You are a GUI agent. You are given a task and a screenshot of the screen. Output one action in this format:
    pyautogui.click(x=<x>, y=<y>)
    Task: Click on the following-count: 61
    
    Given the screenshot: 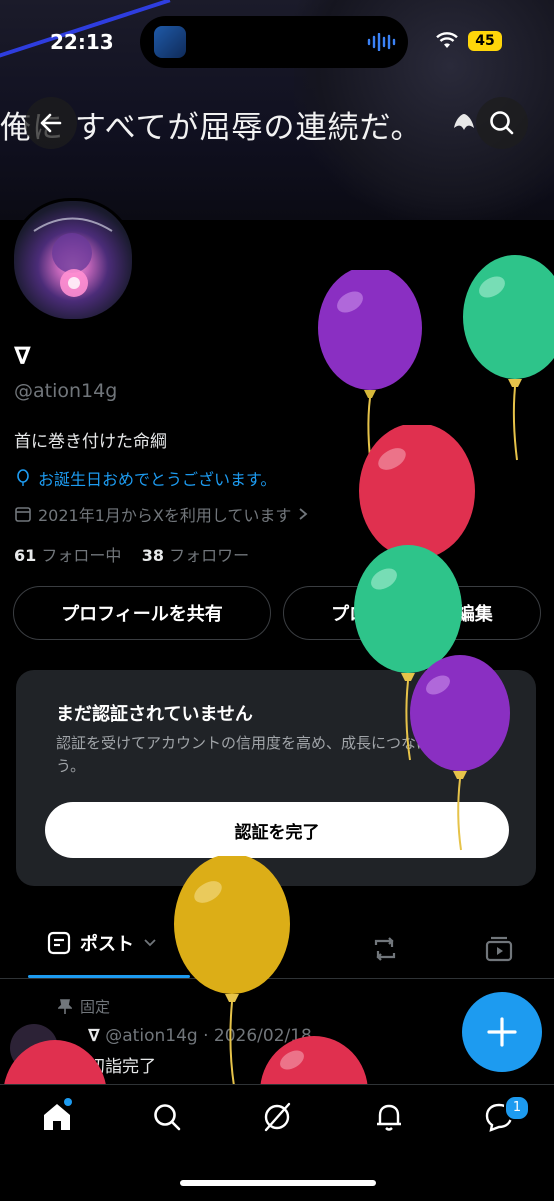 What is the action you would take?
    pyautogui.click(x=25, y=555)
    